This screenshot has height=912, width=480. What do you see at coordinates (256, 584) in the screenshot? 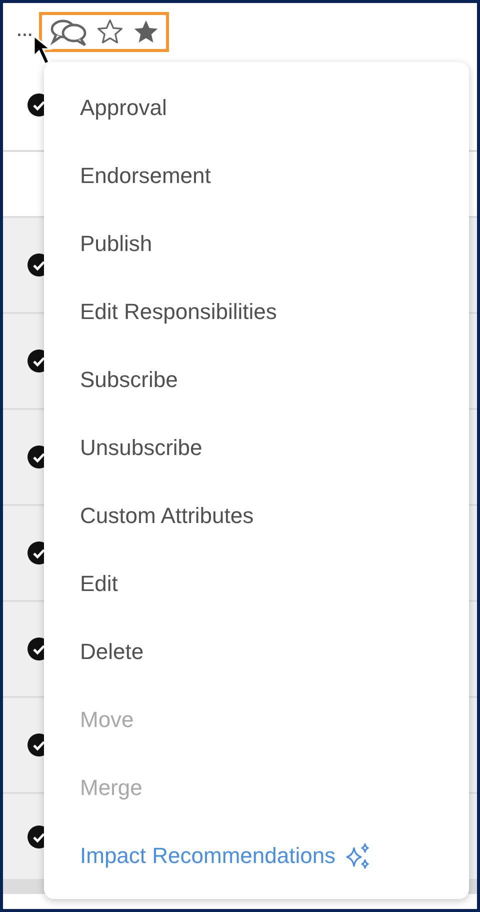
I see `menu-item: Edit` at bounding box center [256, 584].